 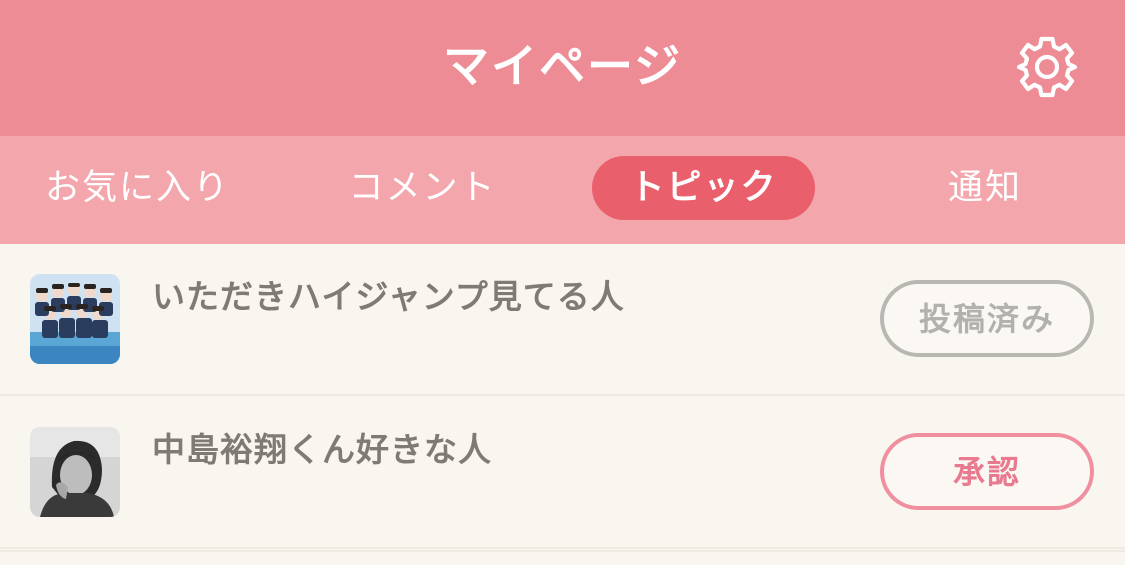 I want to click on approve-button: 承認, so click(x=987, y=471).